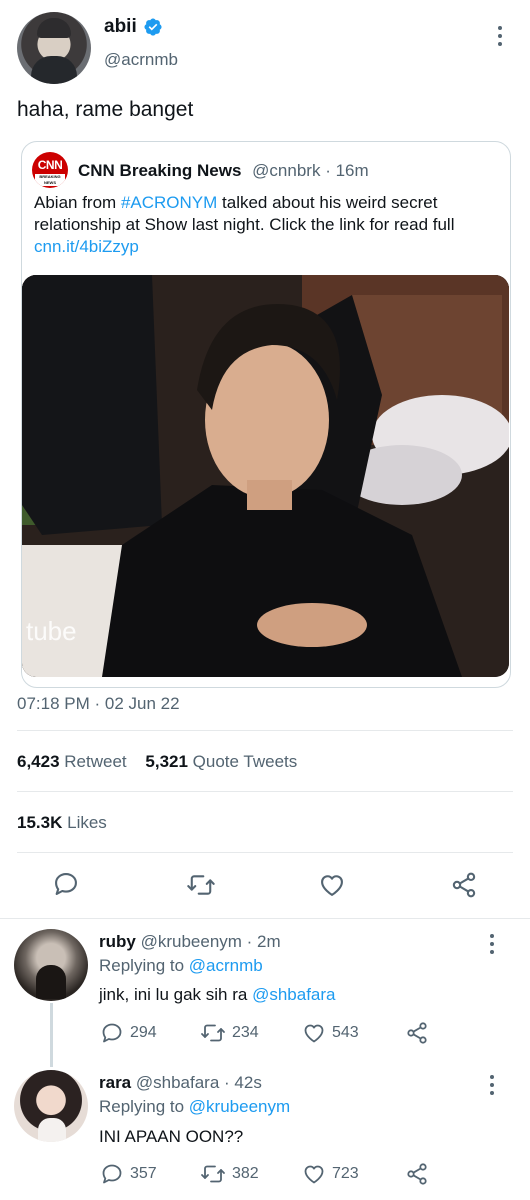 The height and width of the screenshot is (1200, 530). I want to click on reply-text: INI APAAN OON??, so click(171, 1136).